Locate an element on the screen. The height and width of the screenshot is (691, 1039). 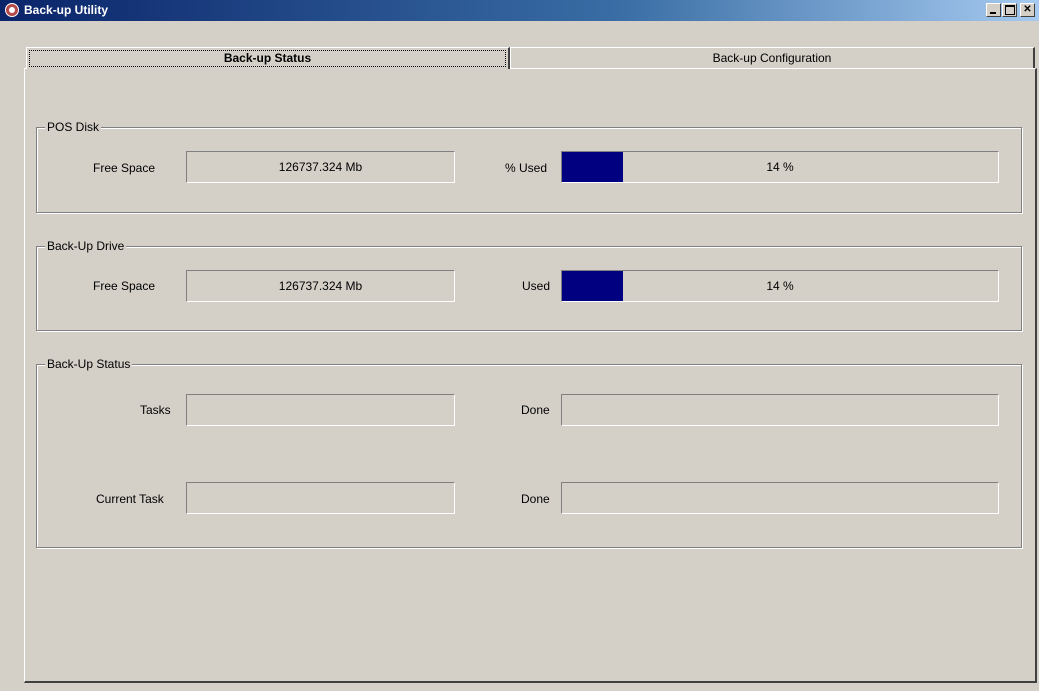
pos-used-progress-bar: 14 % is located at coordinates (780, 167).